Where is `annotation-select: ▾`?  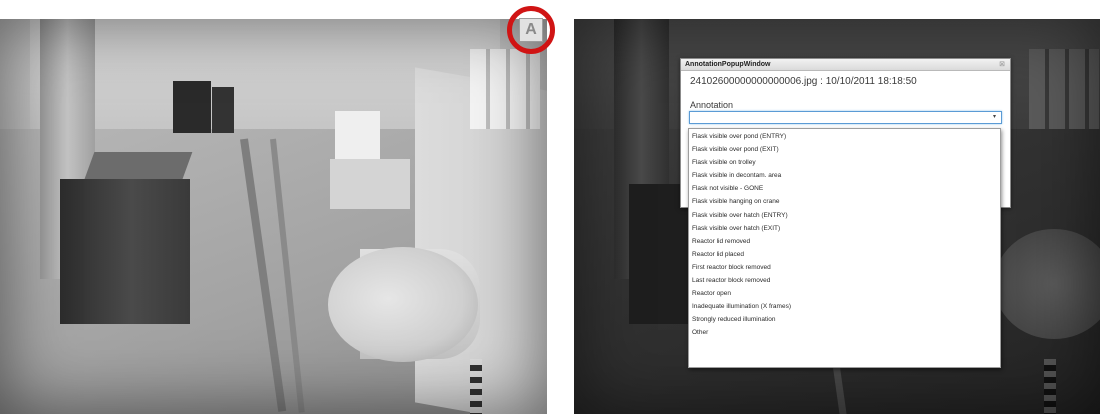 annotation-select: ▾ is located at coordinates (845, 117).